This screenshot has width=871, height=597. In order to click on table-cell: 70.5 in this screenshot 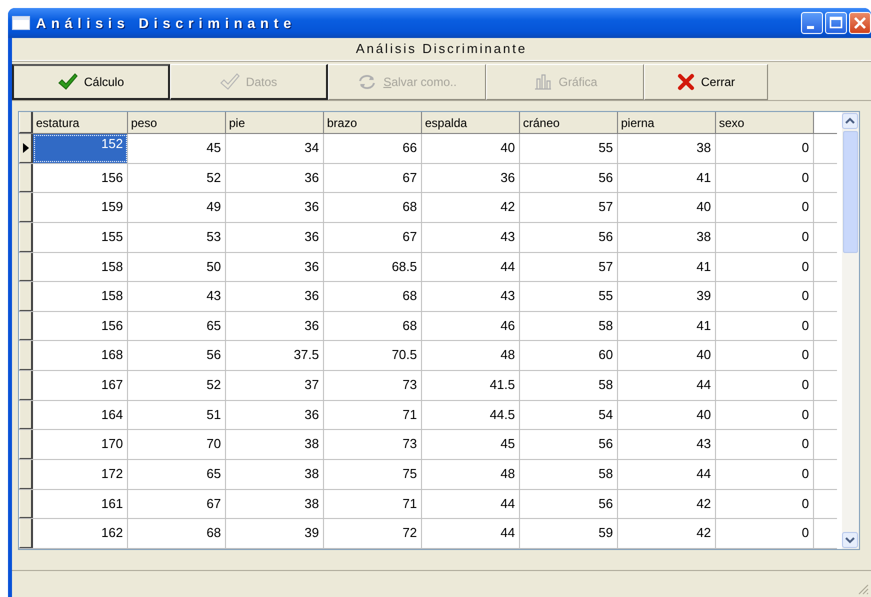, I will do `click(373, 355)`.